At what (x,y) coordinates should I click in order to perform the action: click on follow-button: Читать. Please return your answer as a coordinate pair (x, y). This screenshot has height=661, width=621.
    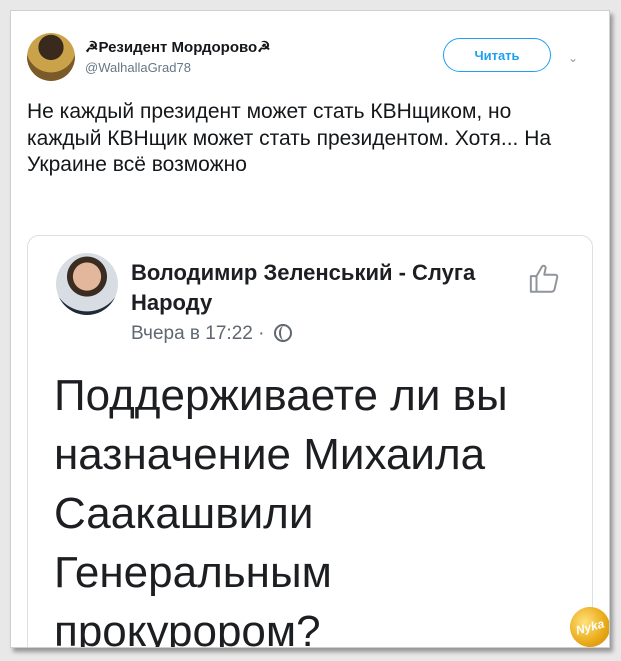
    Looking at the image, I should click on (497, 55).